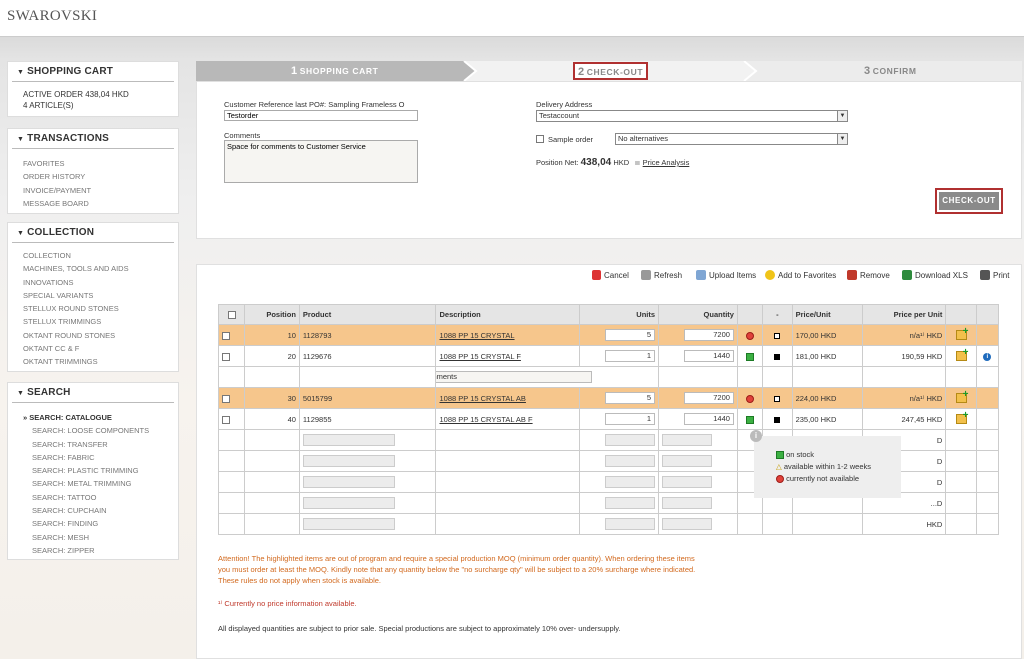 The width and height of the screenshot is (1024, 659). I want to click on collection-title: ▼ COLLECTION, so click(93, 233).